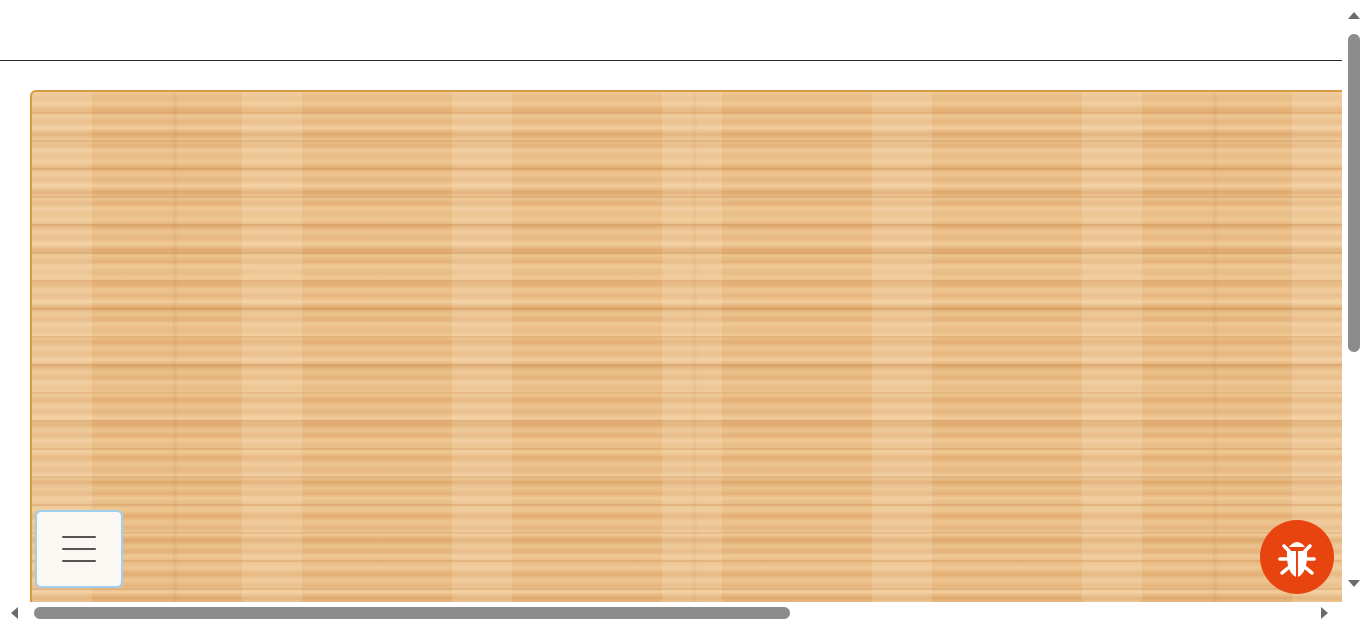 The height and width of the screenshot is (624, 1366). I want to click on bug-report-button, so click(1297, 557).